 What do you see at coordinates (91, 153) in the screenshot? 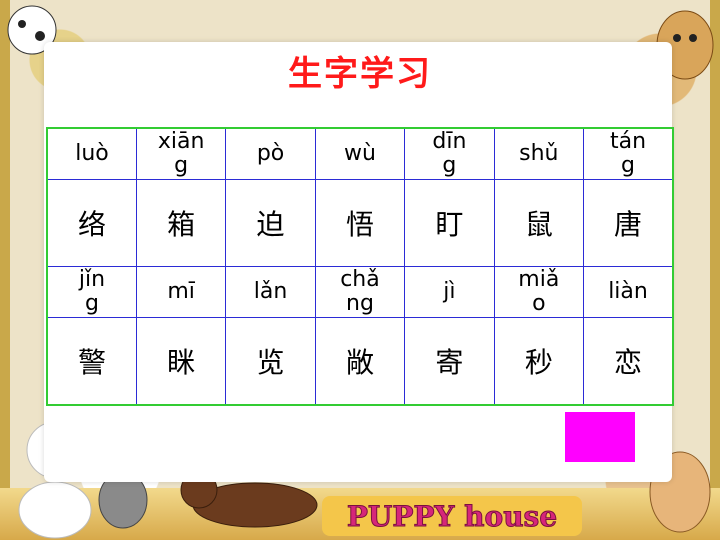
I see `pinyin-cell: luò` at bounding box center [91, 153].